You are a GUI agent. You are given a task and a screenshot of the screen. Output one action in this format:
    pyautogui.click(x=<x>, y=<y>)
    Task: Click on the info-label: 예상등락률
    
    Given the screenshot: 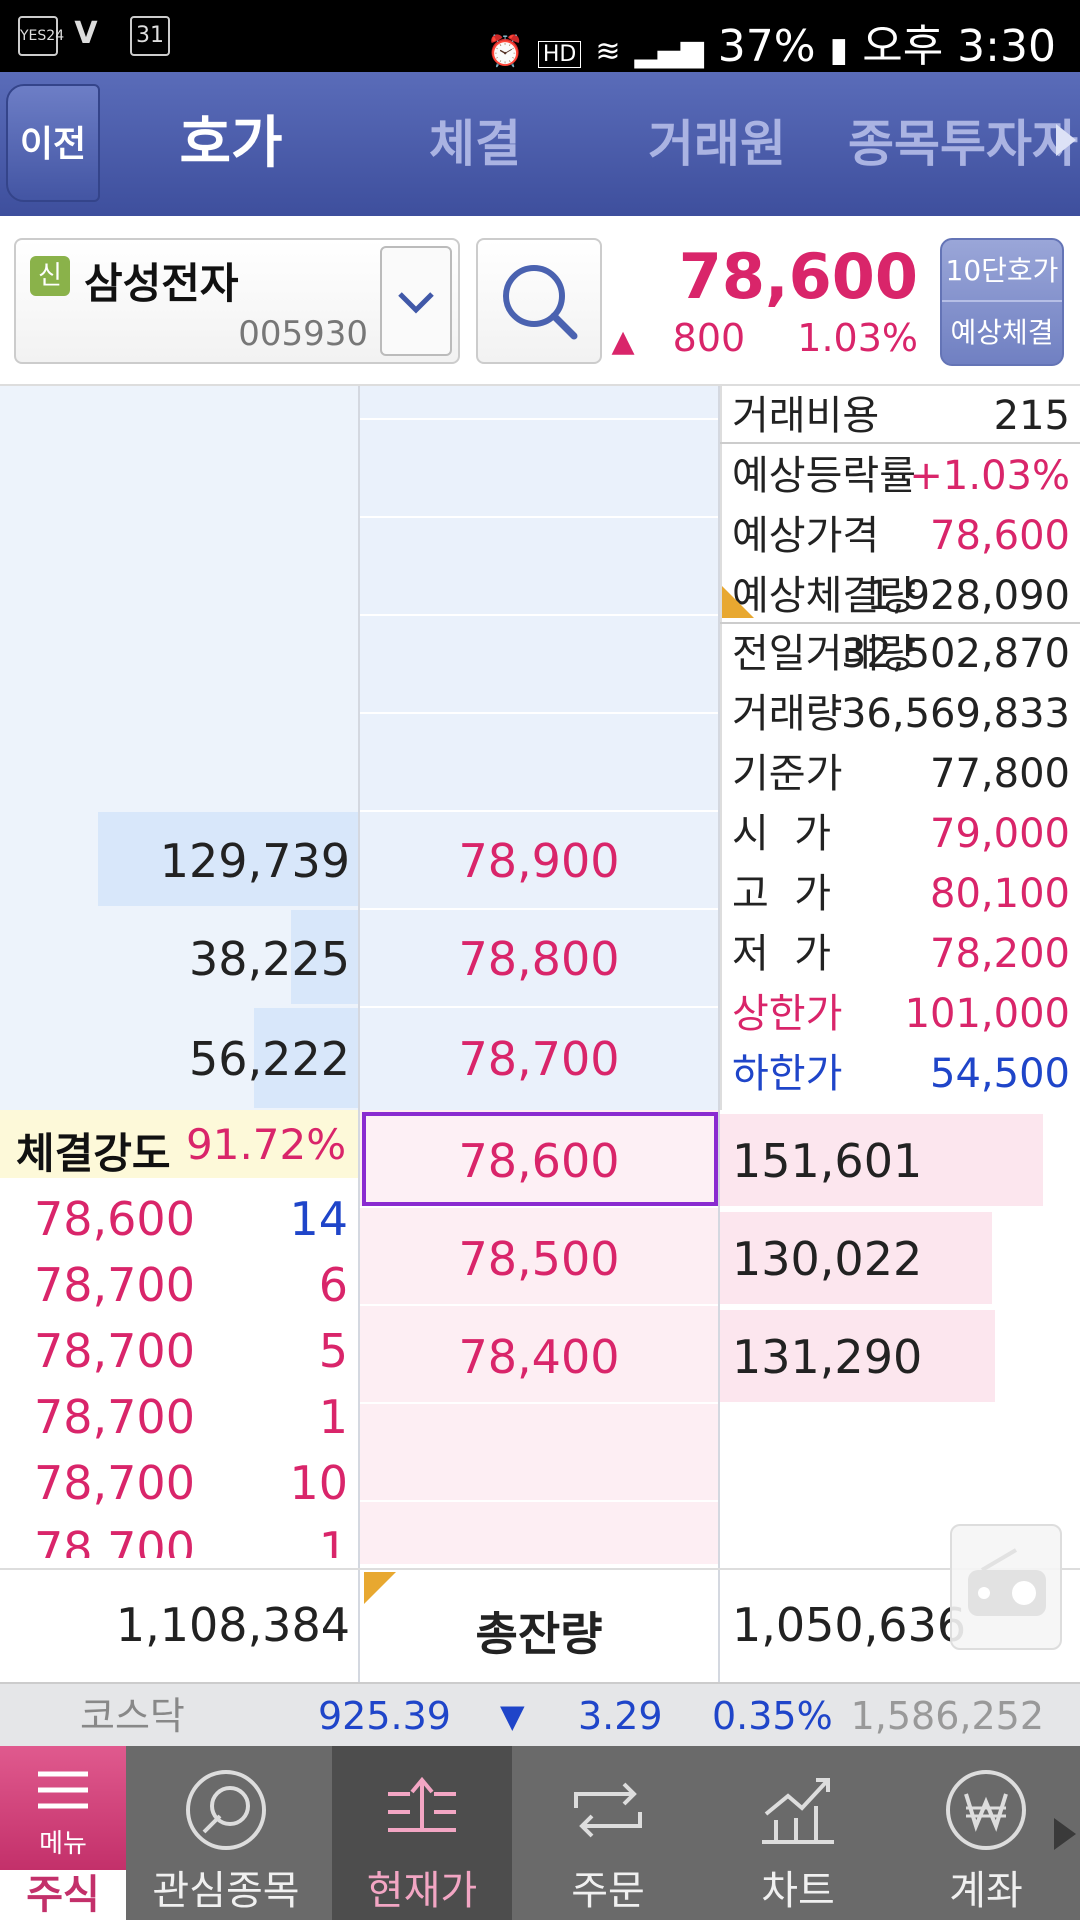 What is the action you would take?
    pyautogui.click(x=824, y=476)
    